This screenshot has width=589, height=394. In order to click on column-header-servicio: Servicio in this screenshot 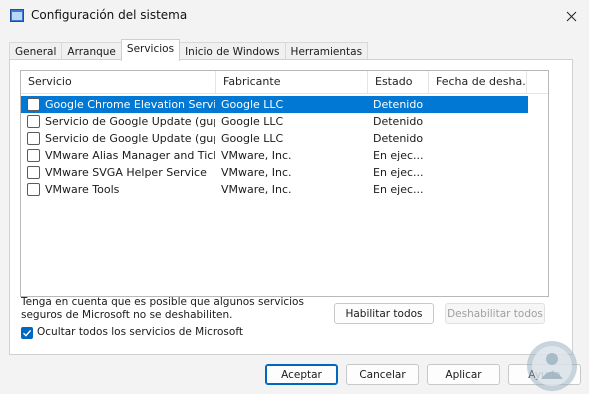, I will do `click(118, 82)`.